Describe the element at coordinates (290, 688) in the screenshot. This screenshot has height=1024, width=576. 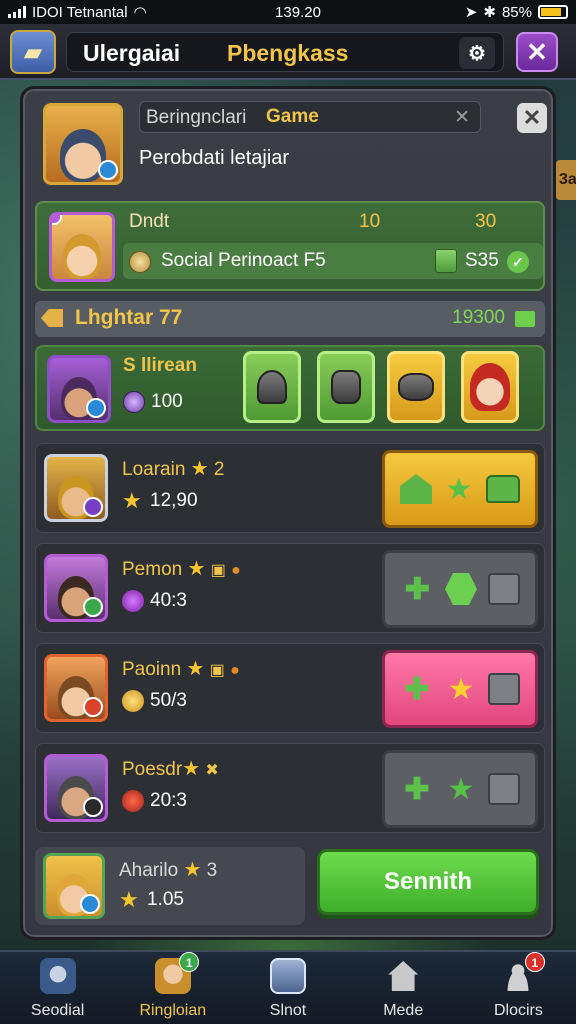
I see `list-item: Paoinn ★ ▣ ● 50/3 ✚ ★` at that location.